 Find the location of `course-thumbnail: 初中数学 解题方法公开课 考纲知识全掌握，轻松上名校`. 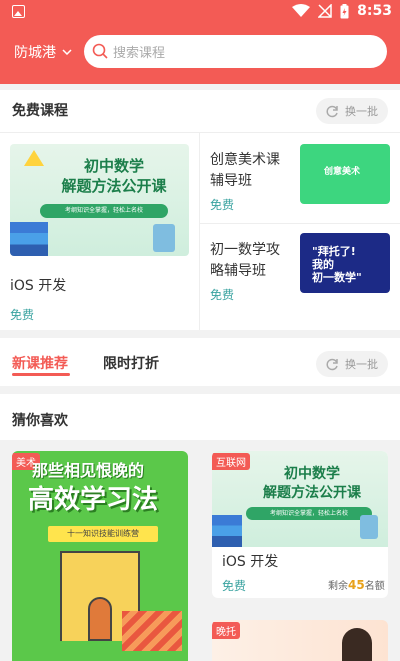

course-thumbnail: 初中数学 解题方法公开课 考纲知识全掌握，轻松上名校 is located at coordinates (99, 200).